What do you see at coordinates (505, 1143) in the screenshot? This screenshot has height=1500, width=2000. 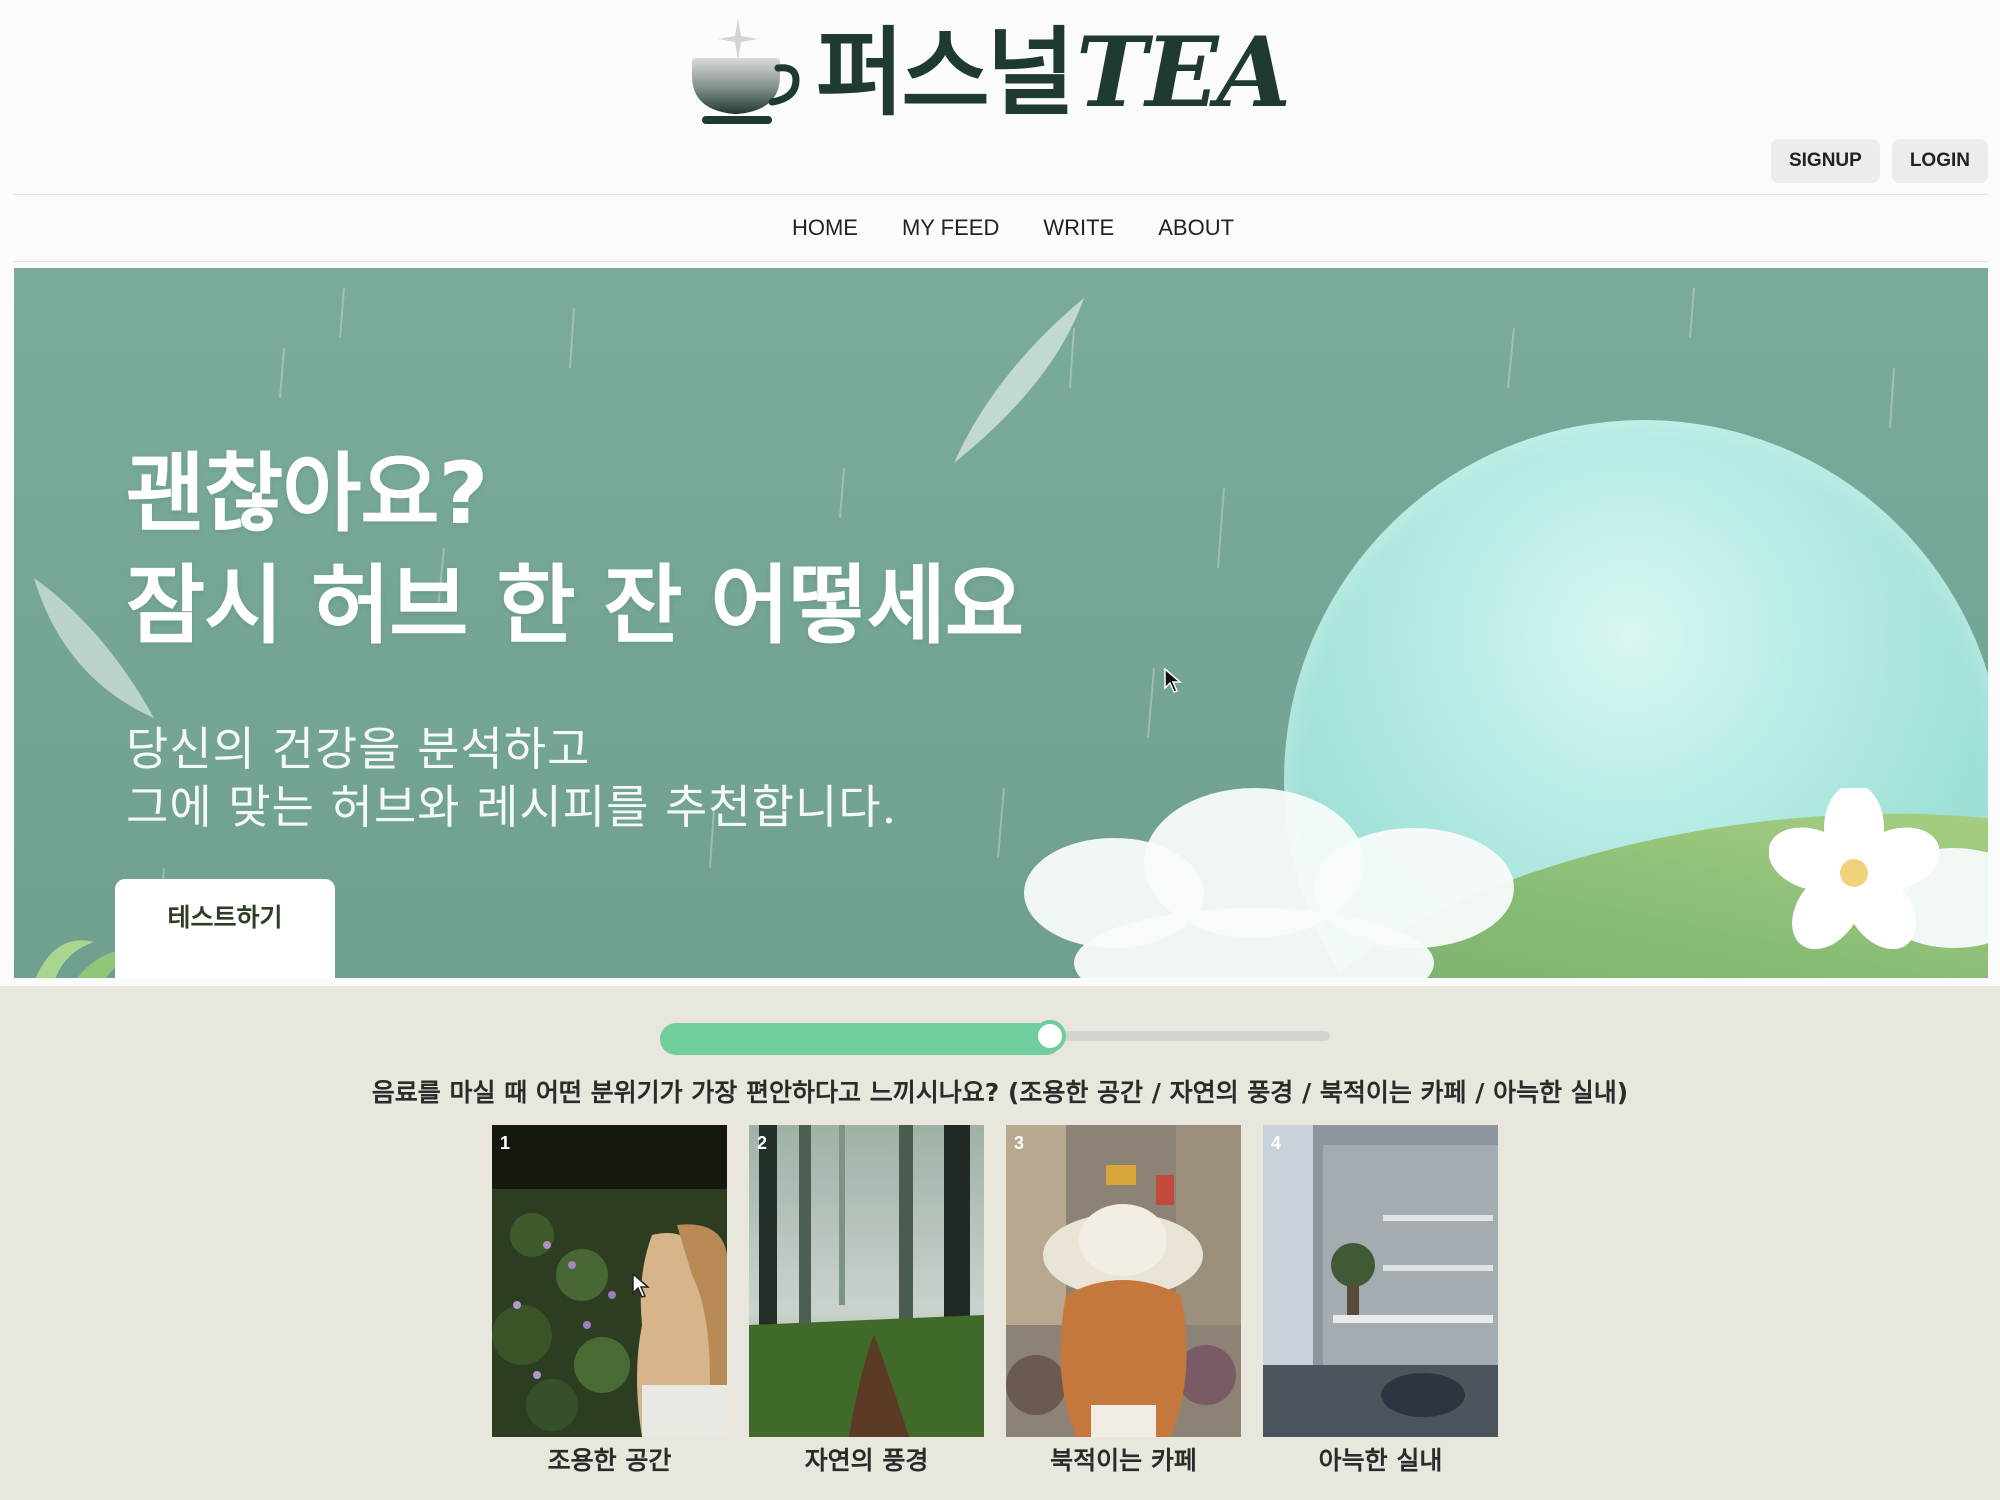 I see `option-number: 1` at bounding box center [505, 1143].